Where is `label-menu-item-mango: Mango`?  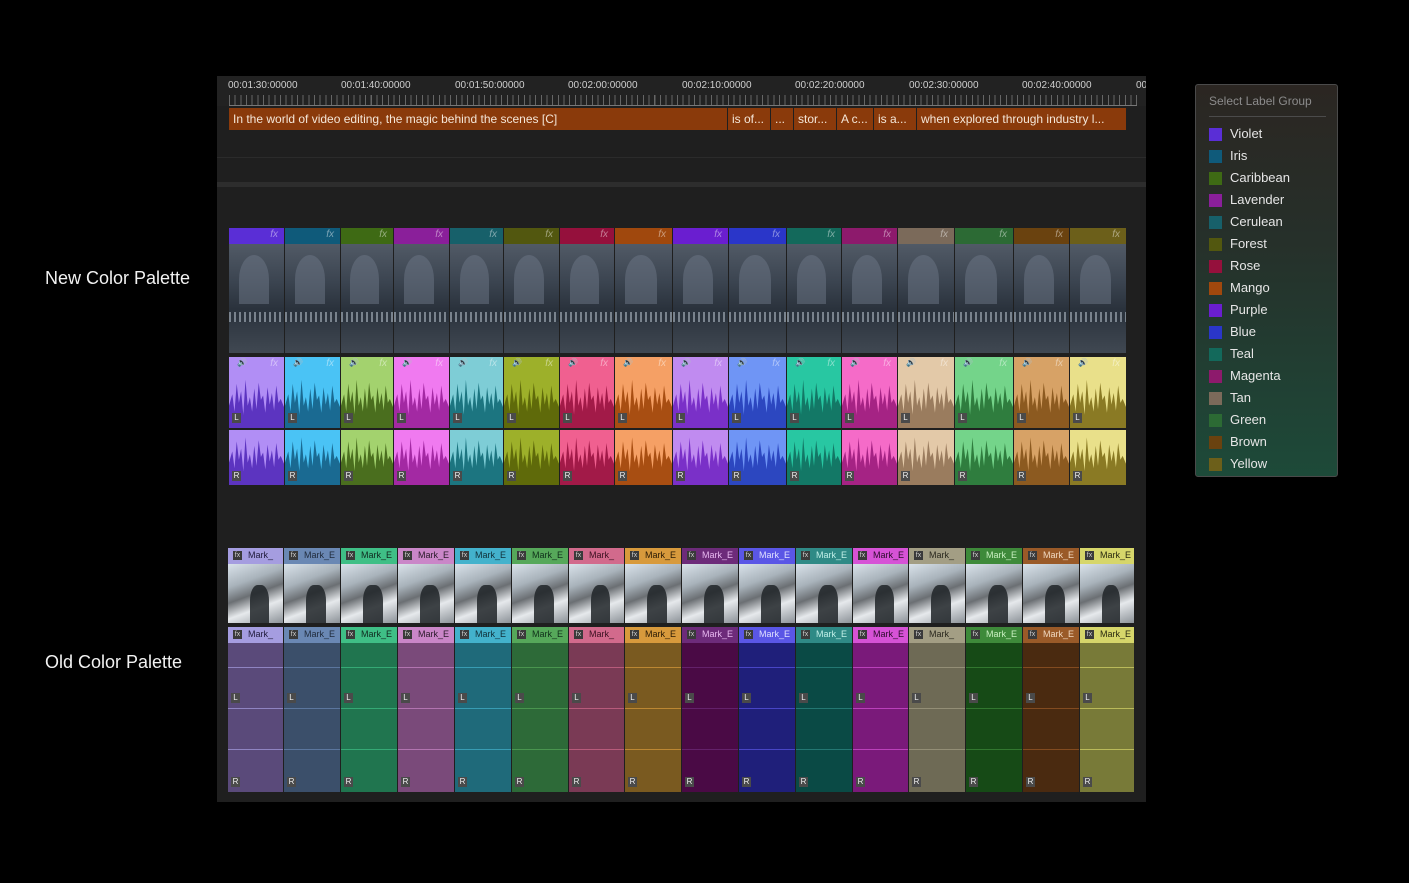
label-menu-item-mango: Mango is located at coordinates (1271, 288).